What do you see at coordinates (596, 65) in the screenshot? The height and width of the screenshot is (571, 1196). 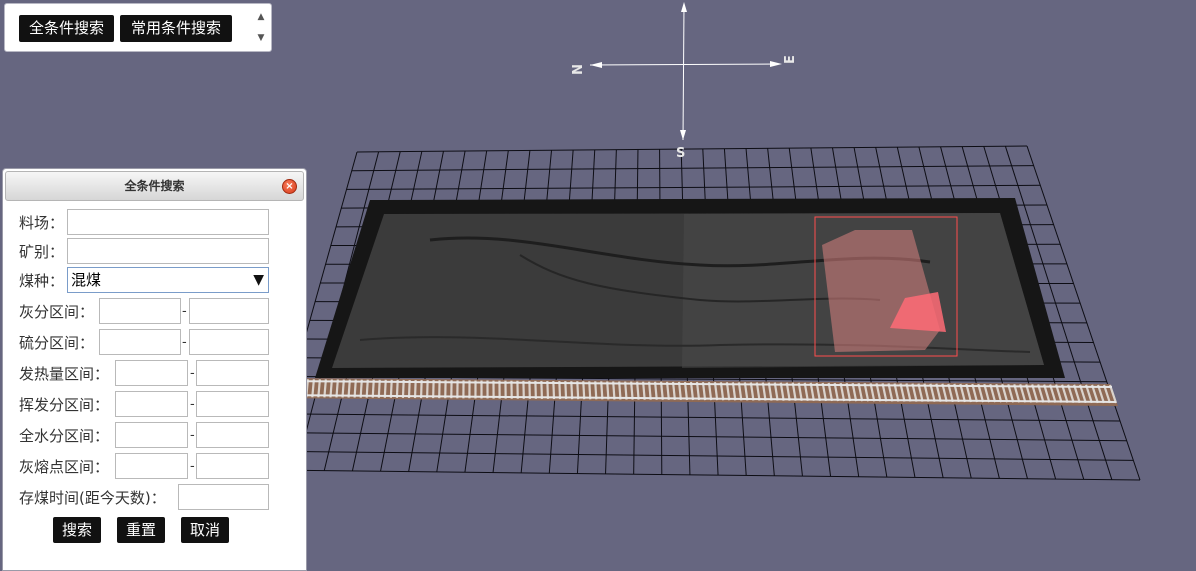 I see `compass-arrow-left` at bounding box center [596, 65].